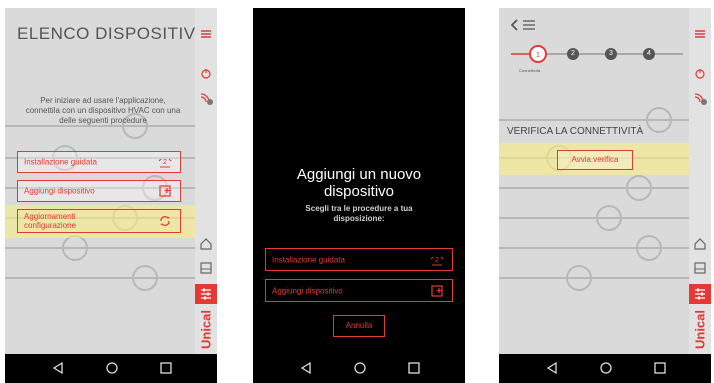  I want to click on step-label: Connettività, so click(530, 70).